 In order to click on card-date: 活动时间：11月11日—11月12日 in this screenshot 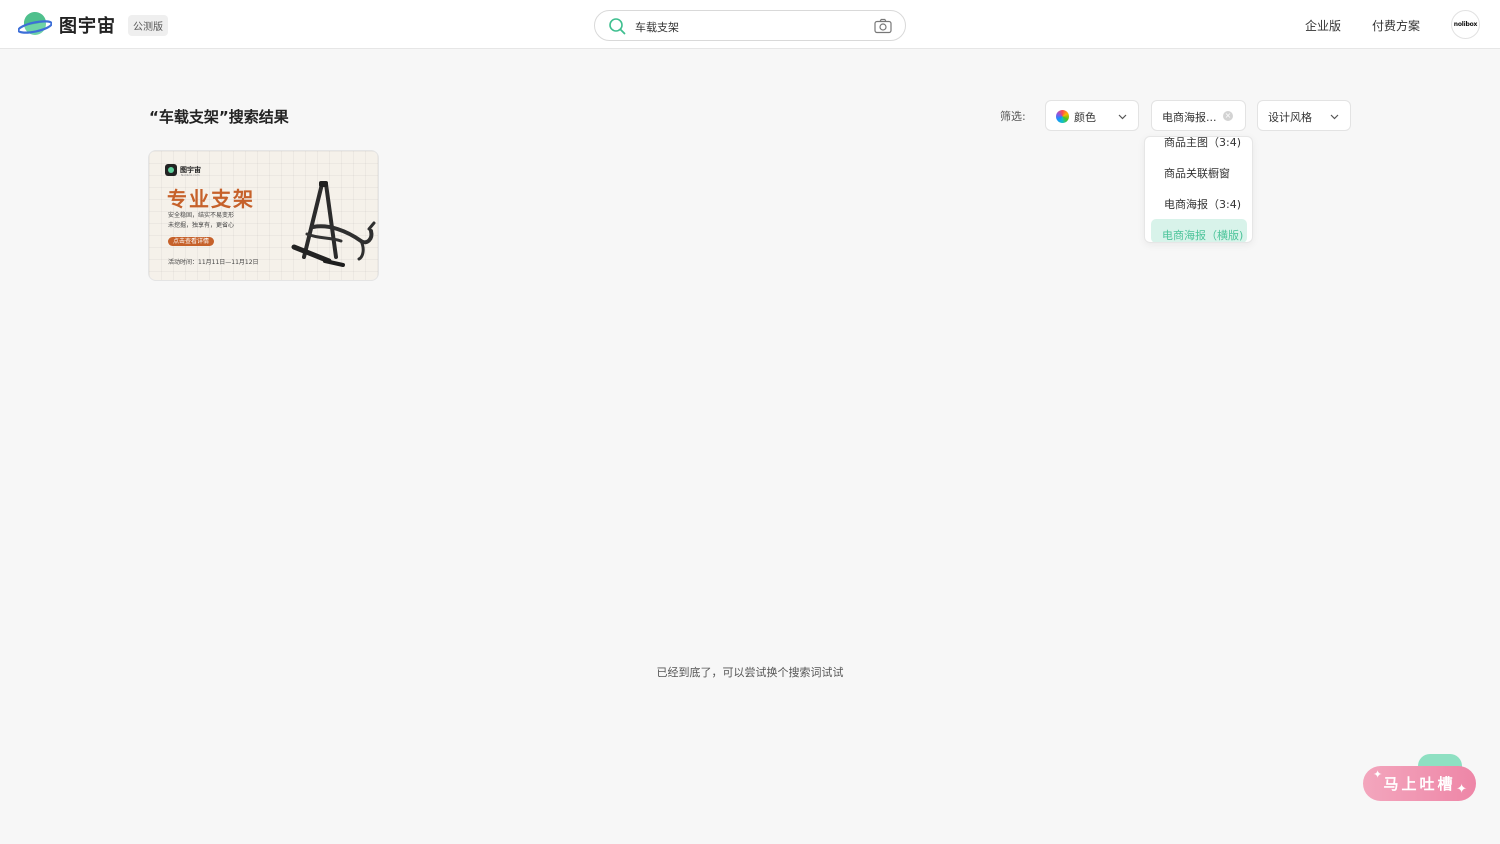, I will do `click(213, 262)`.